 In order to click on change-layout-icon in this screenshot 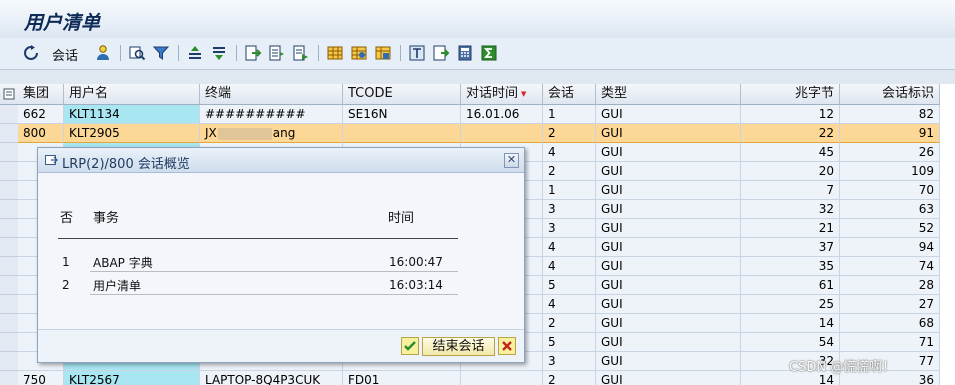, I will do `click(359, 53)`.